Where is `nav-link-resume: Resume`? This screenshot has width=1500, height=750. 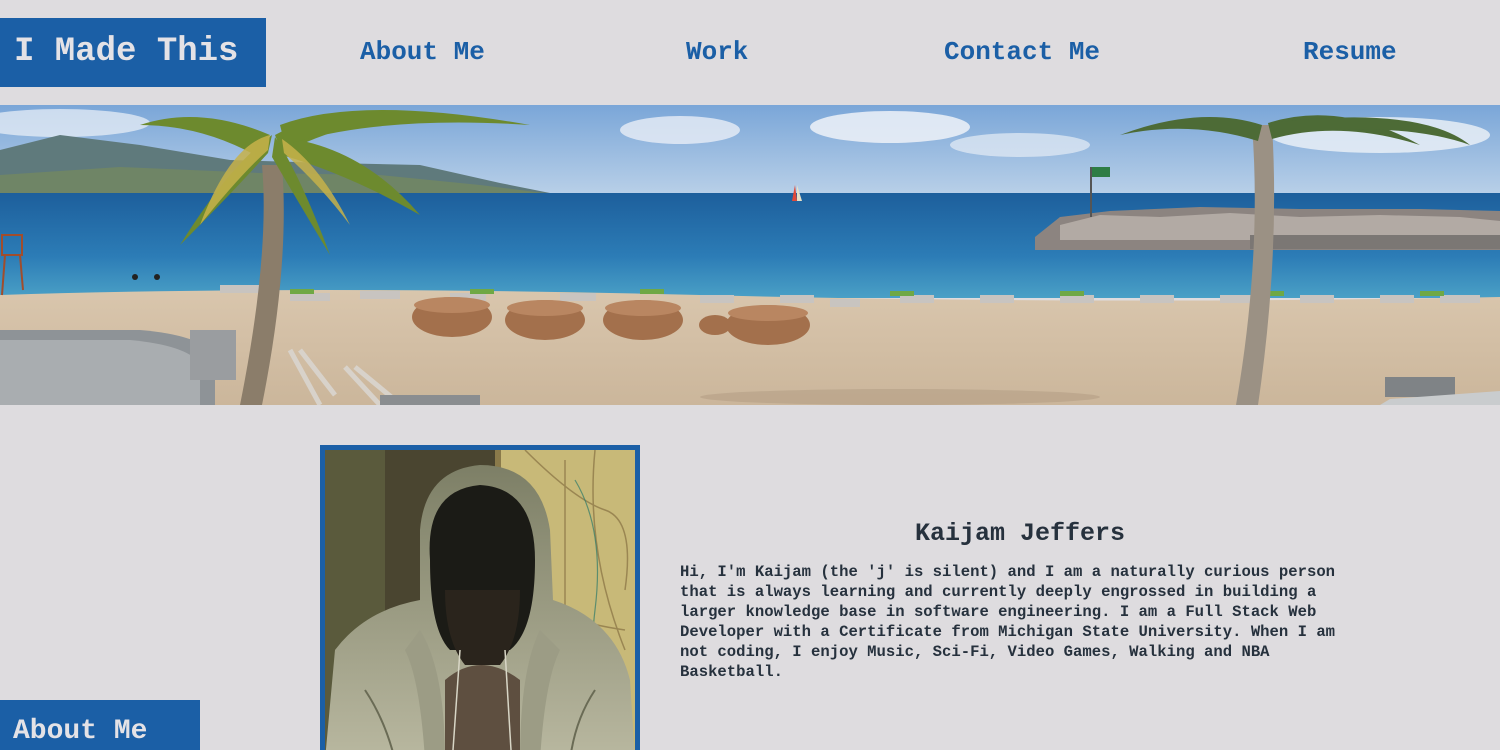 nav-link-resume: Resume is located at coordinates (1350, 52).